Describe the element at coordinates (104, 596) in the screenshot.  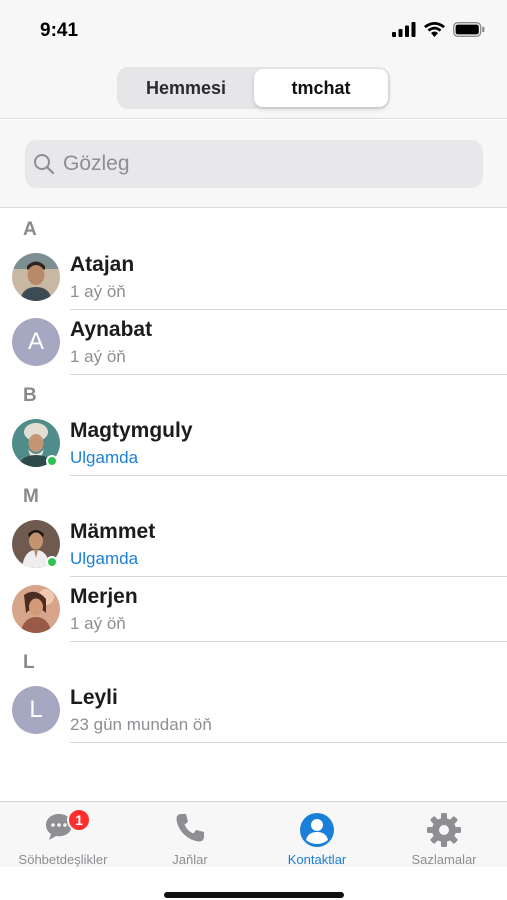
I see `contact-name: Merjen` at that location.